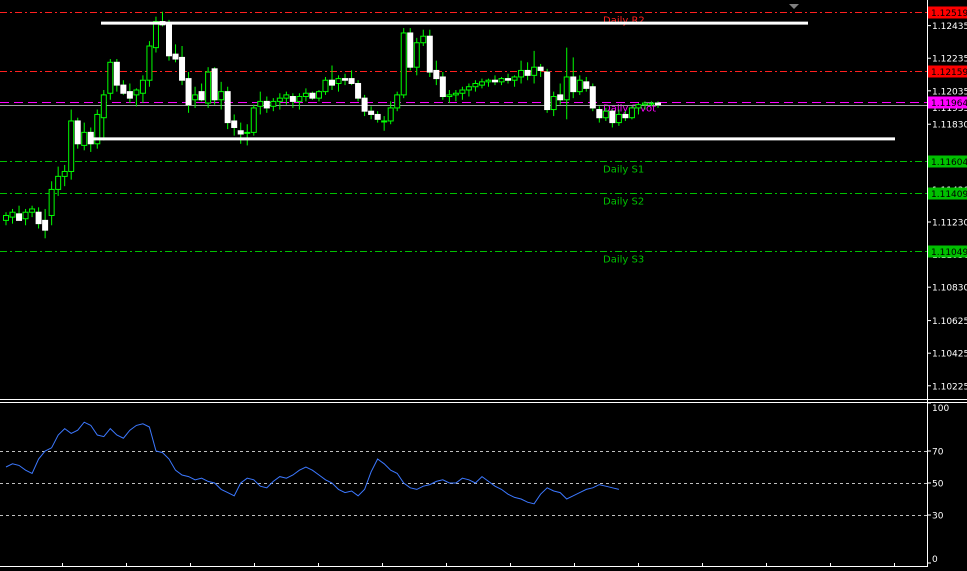 Image resolution: width=967 pixels, height=571 pixels. Describe the element at coordinates (938, 485) in the screenshot. I see `oscillator-tick-label: 50` at that location.